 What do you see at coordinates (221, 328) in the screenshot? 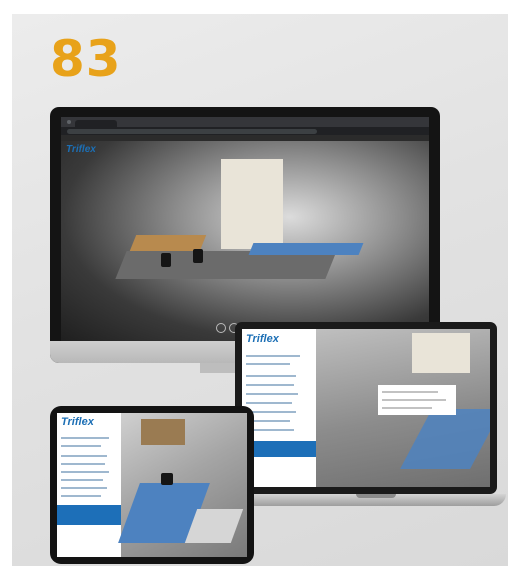
I see `prev-arrow-icon` at bounding box center [221, 328].